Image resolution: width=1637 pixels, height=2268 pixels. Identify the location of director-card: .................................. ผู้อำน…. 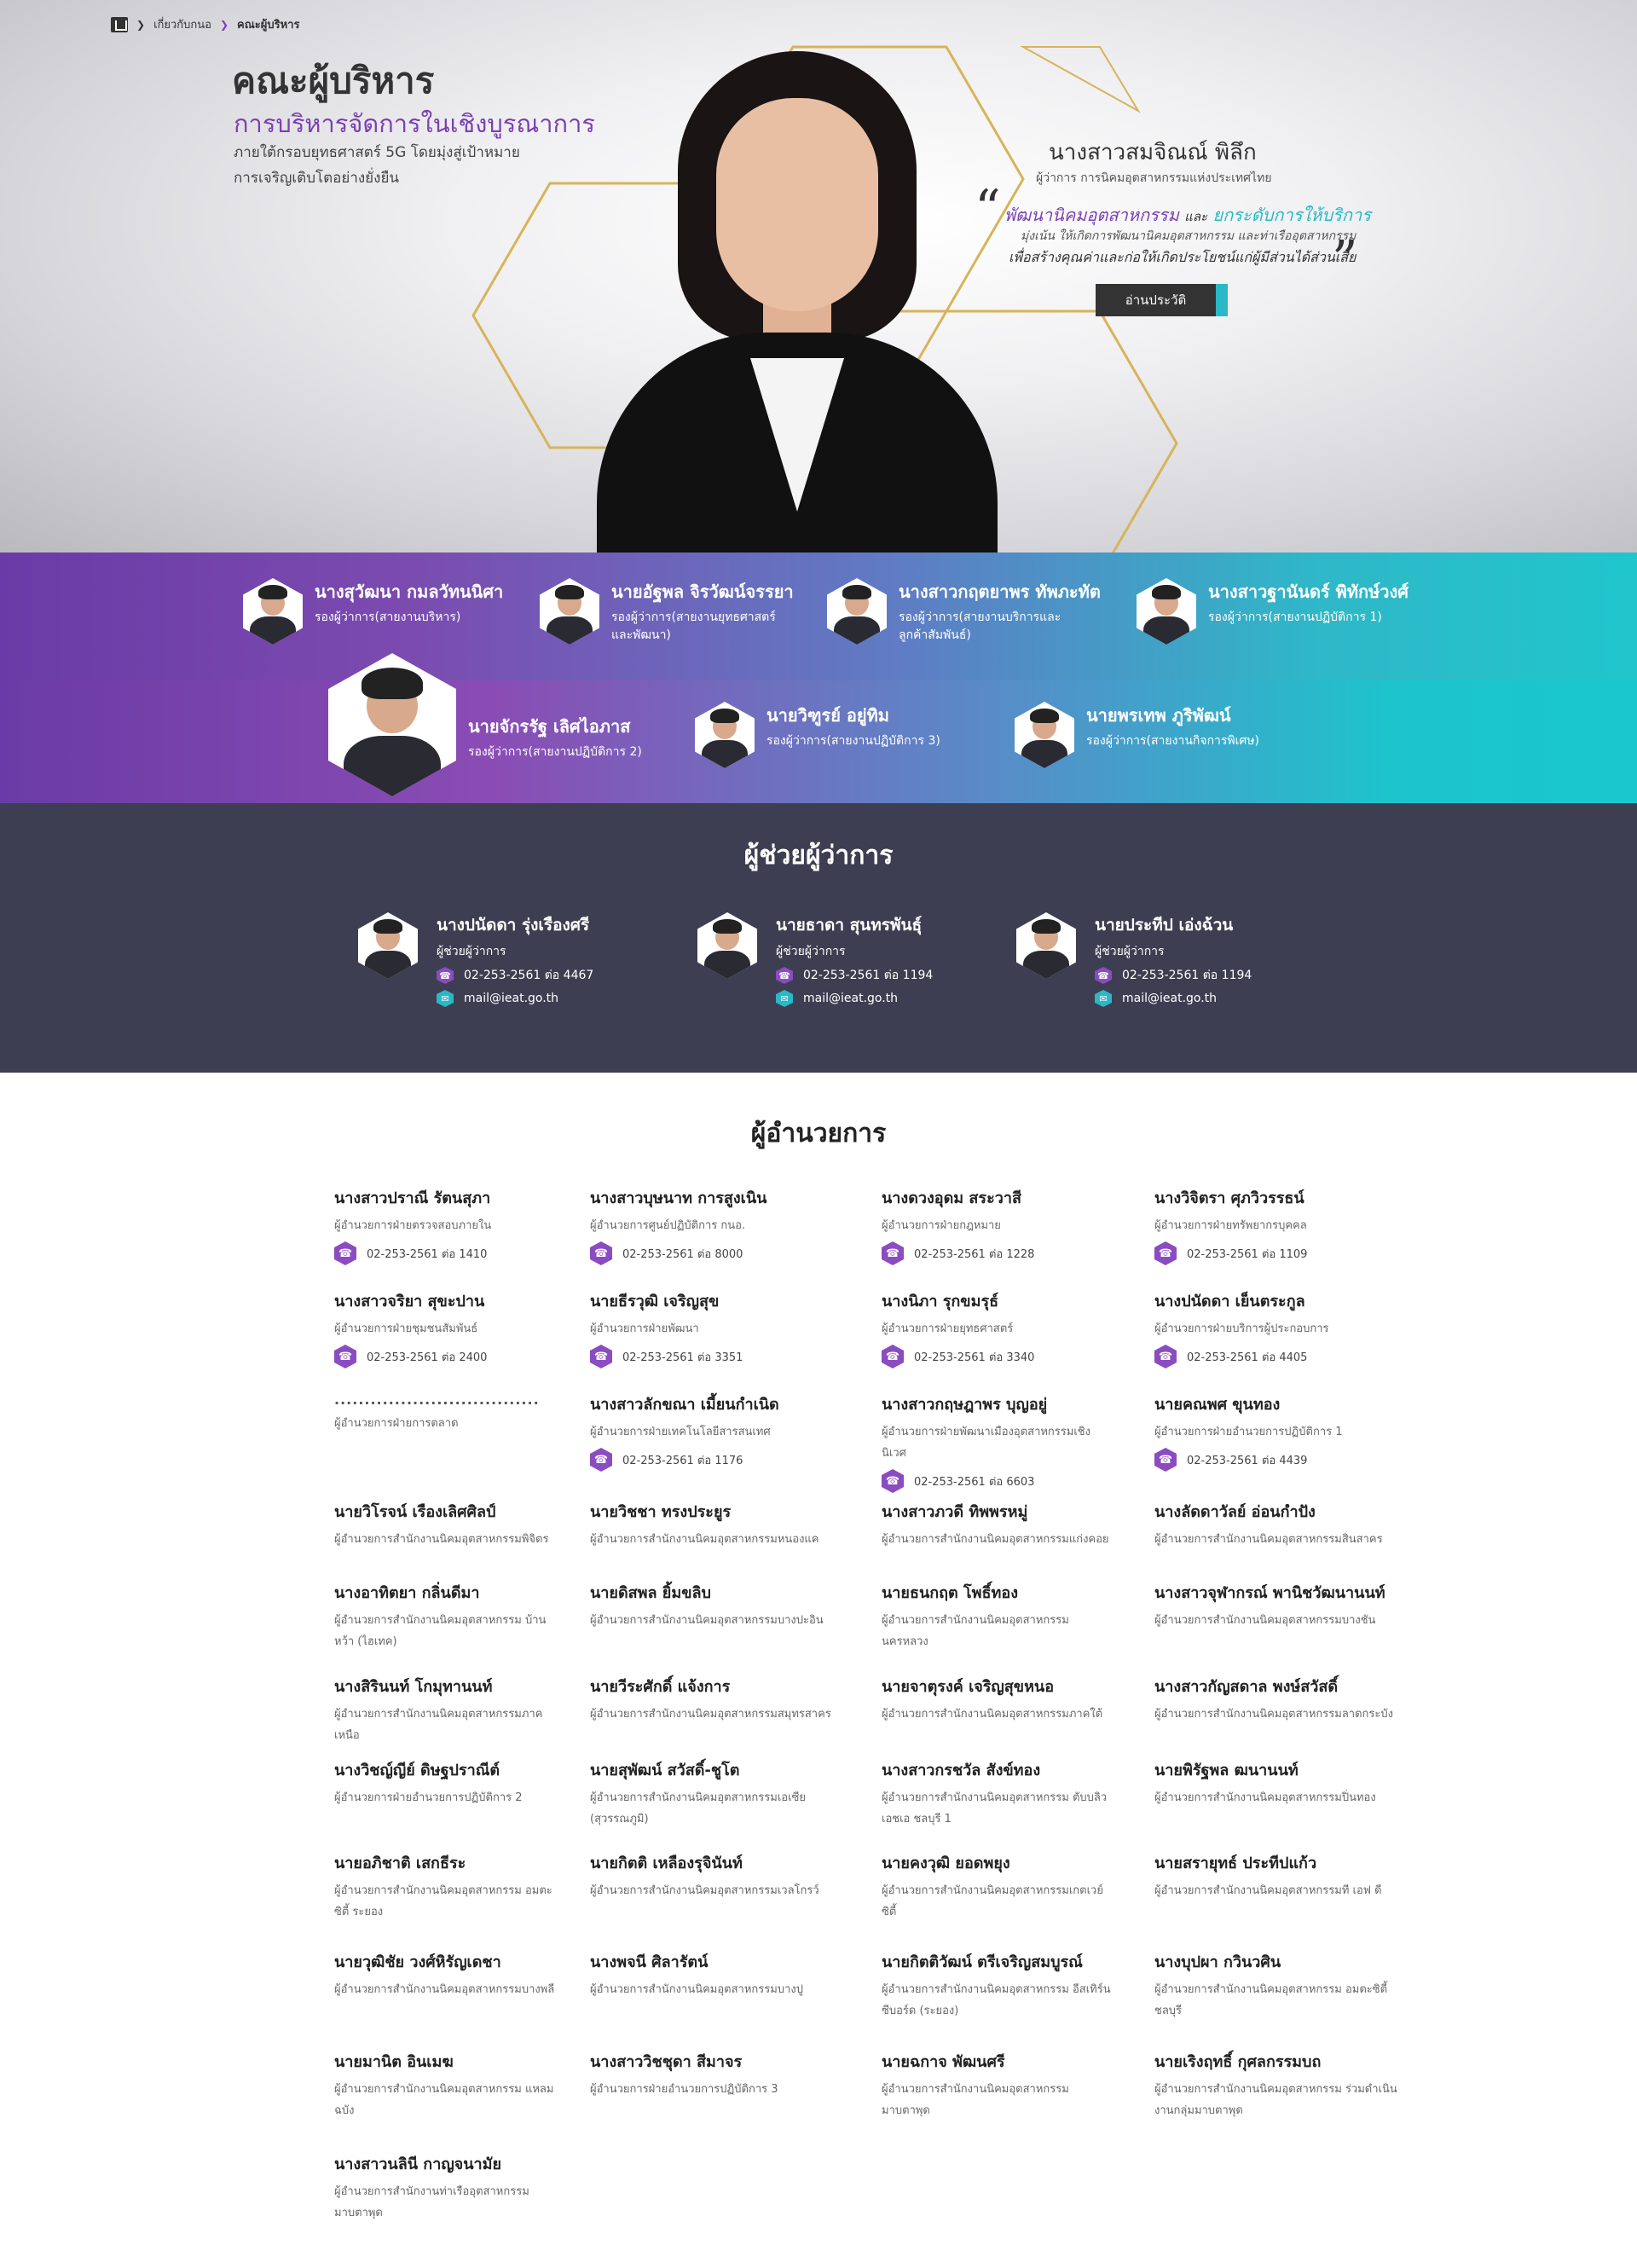
(449, 1413).